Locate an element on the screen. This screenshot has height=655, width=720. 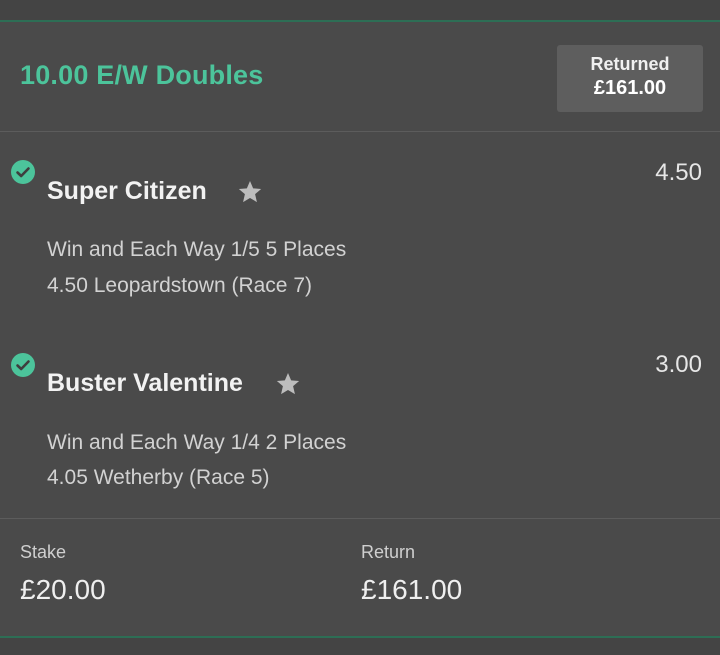
stake-value: £20.00 is located at coordinates (63, 589).